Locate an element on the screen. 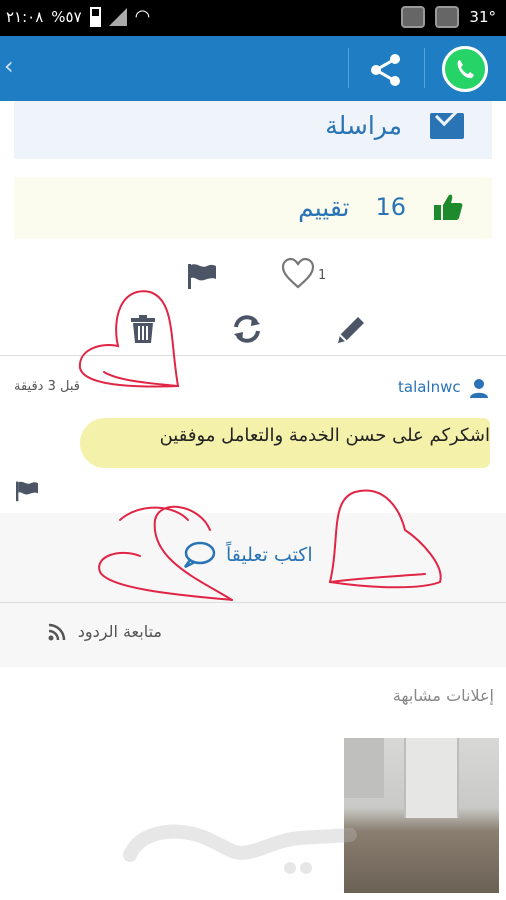 This screenshot has height=900, width=506. photo-wall is located at coordinates (431, 778).